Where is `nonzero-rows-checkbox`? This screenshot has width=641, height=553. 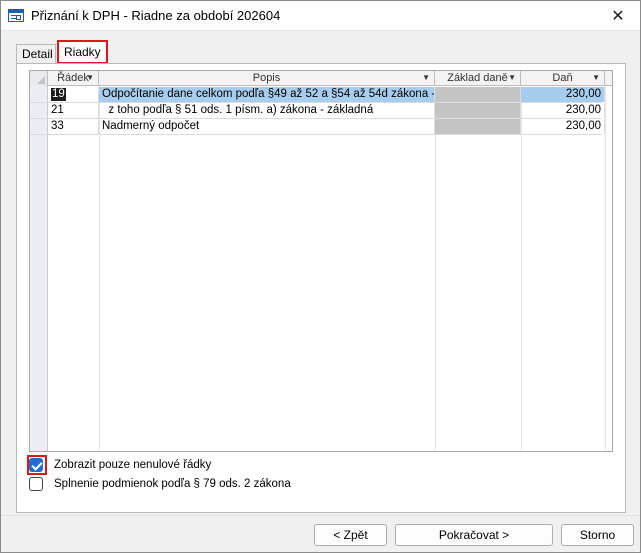 nonzero-rows-checkbox is located at coordinates (36, 465).